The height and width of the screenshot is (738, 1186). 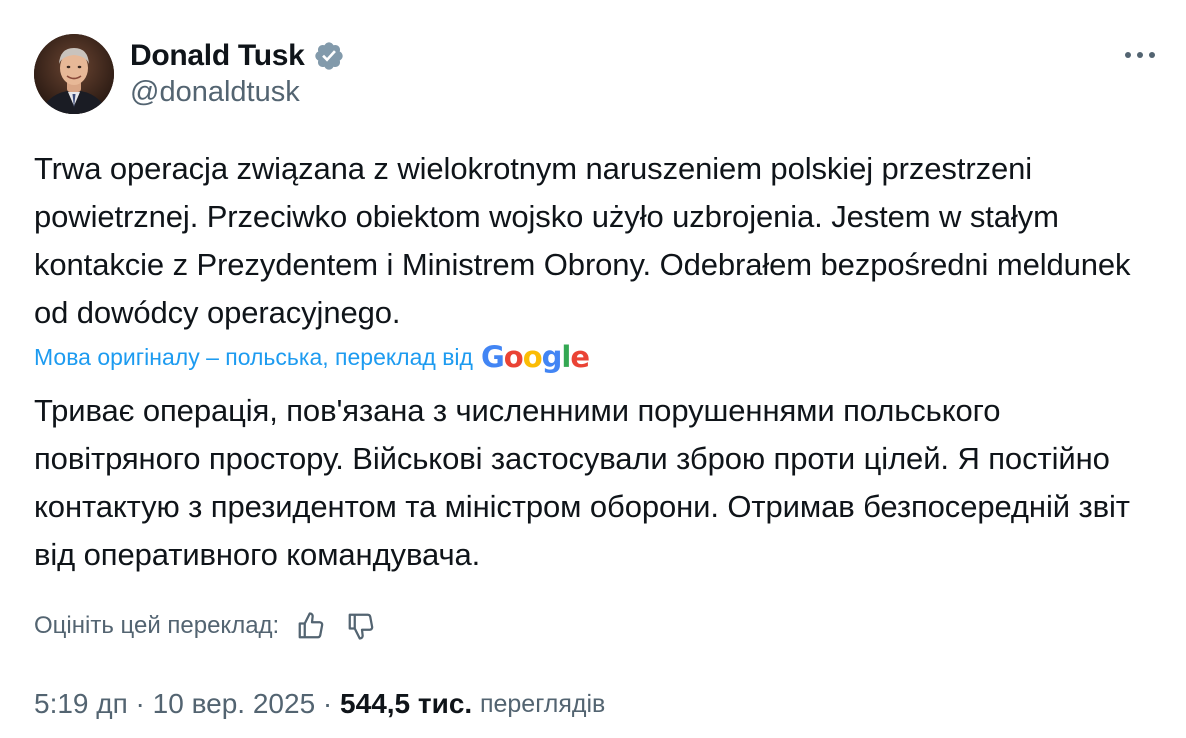 I want to click on views-label: переглядів, so click(x=542, y=703).